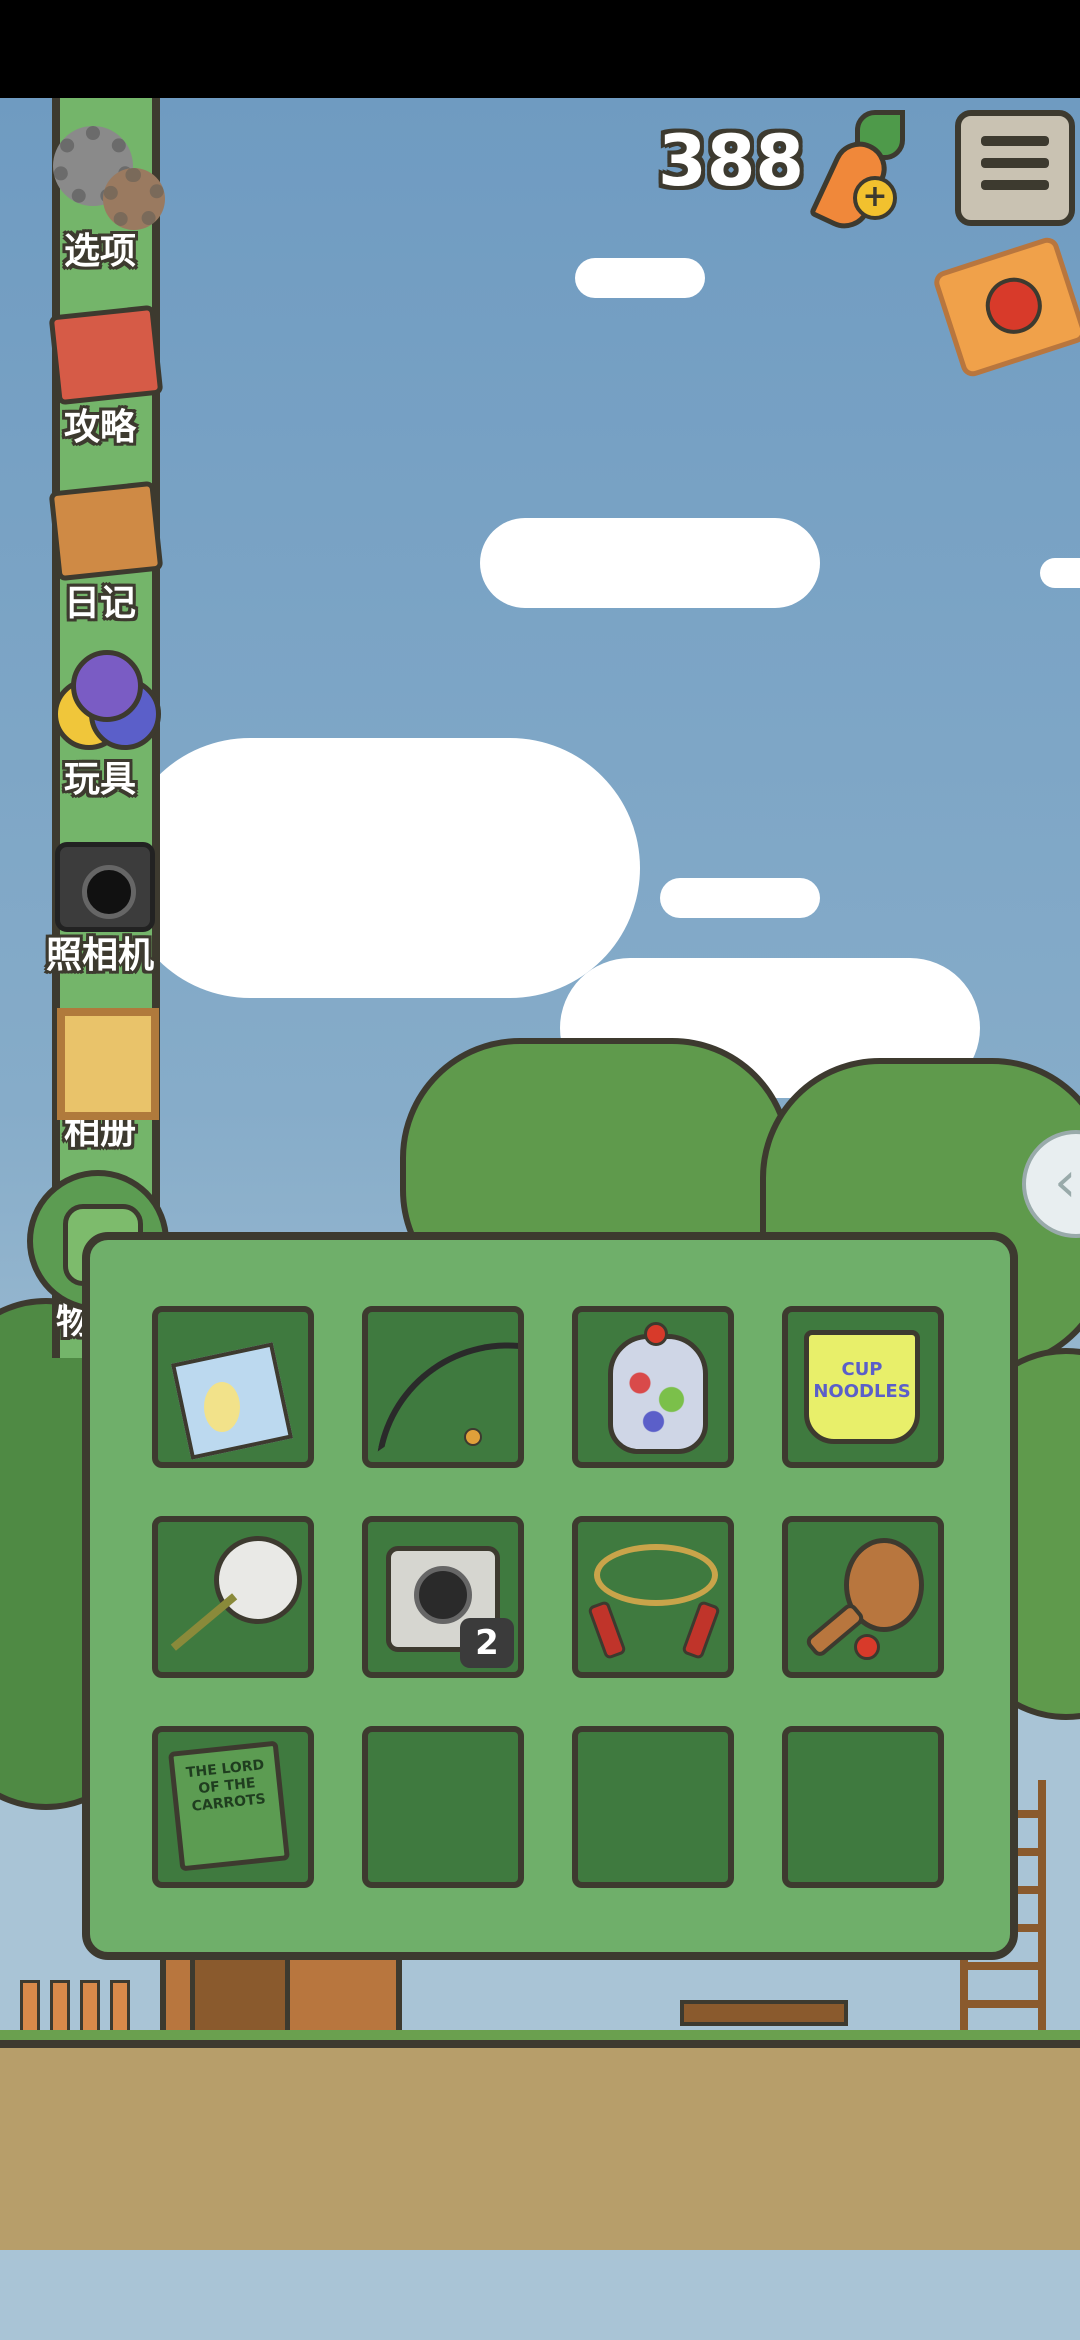 Image resolution: width=1080 pixels, height=2340 pixels. I want to click on inventory-slot-picnic-mat, so click(233, 1387).